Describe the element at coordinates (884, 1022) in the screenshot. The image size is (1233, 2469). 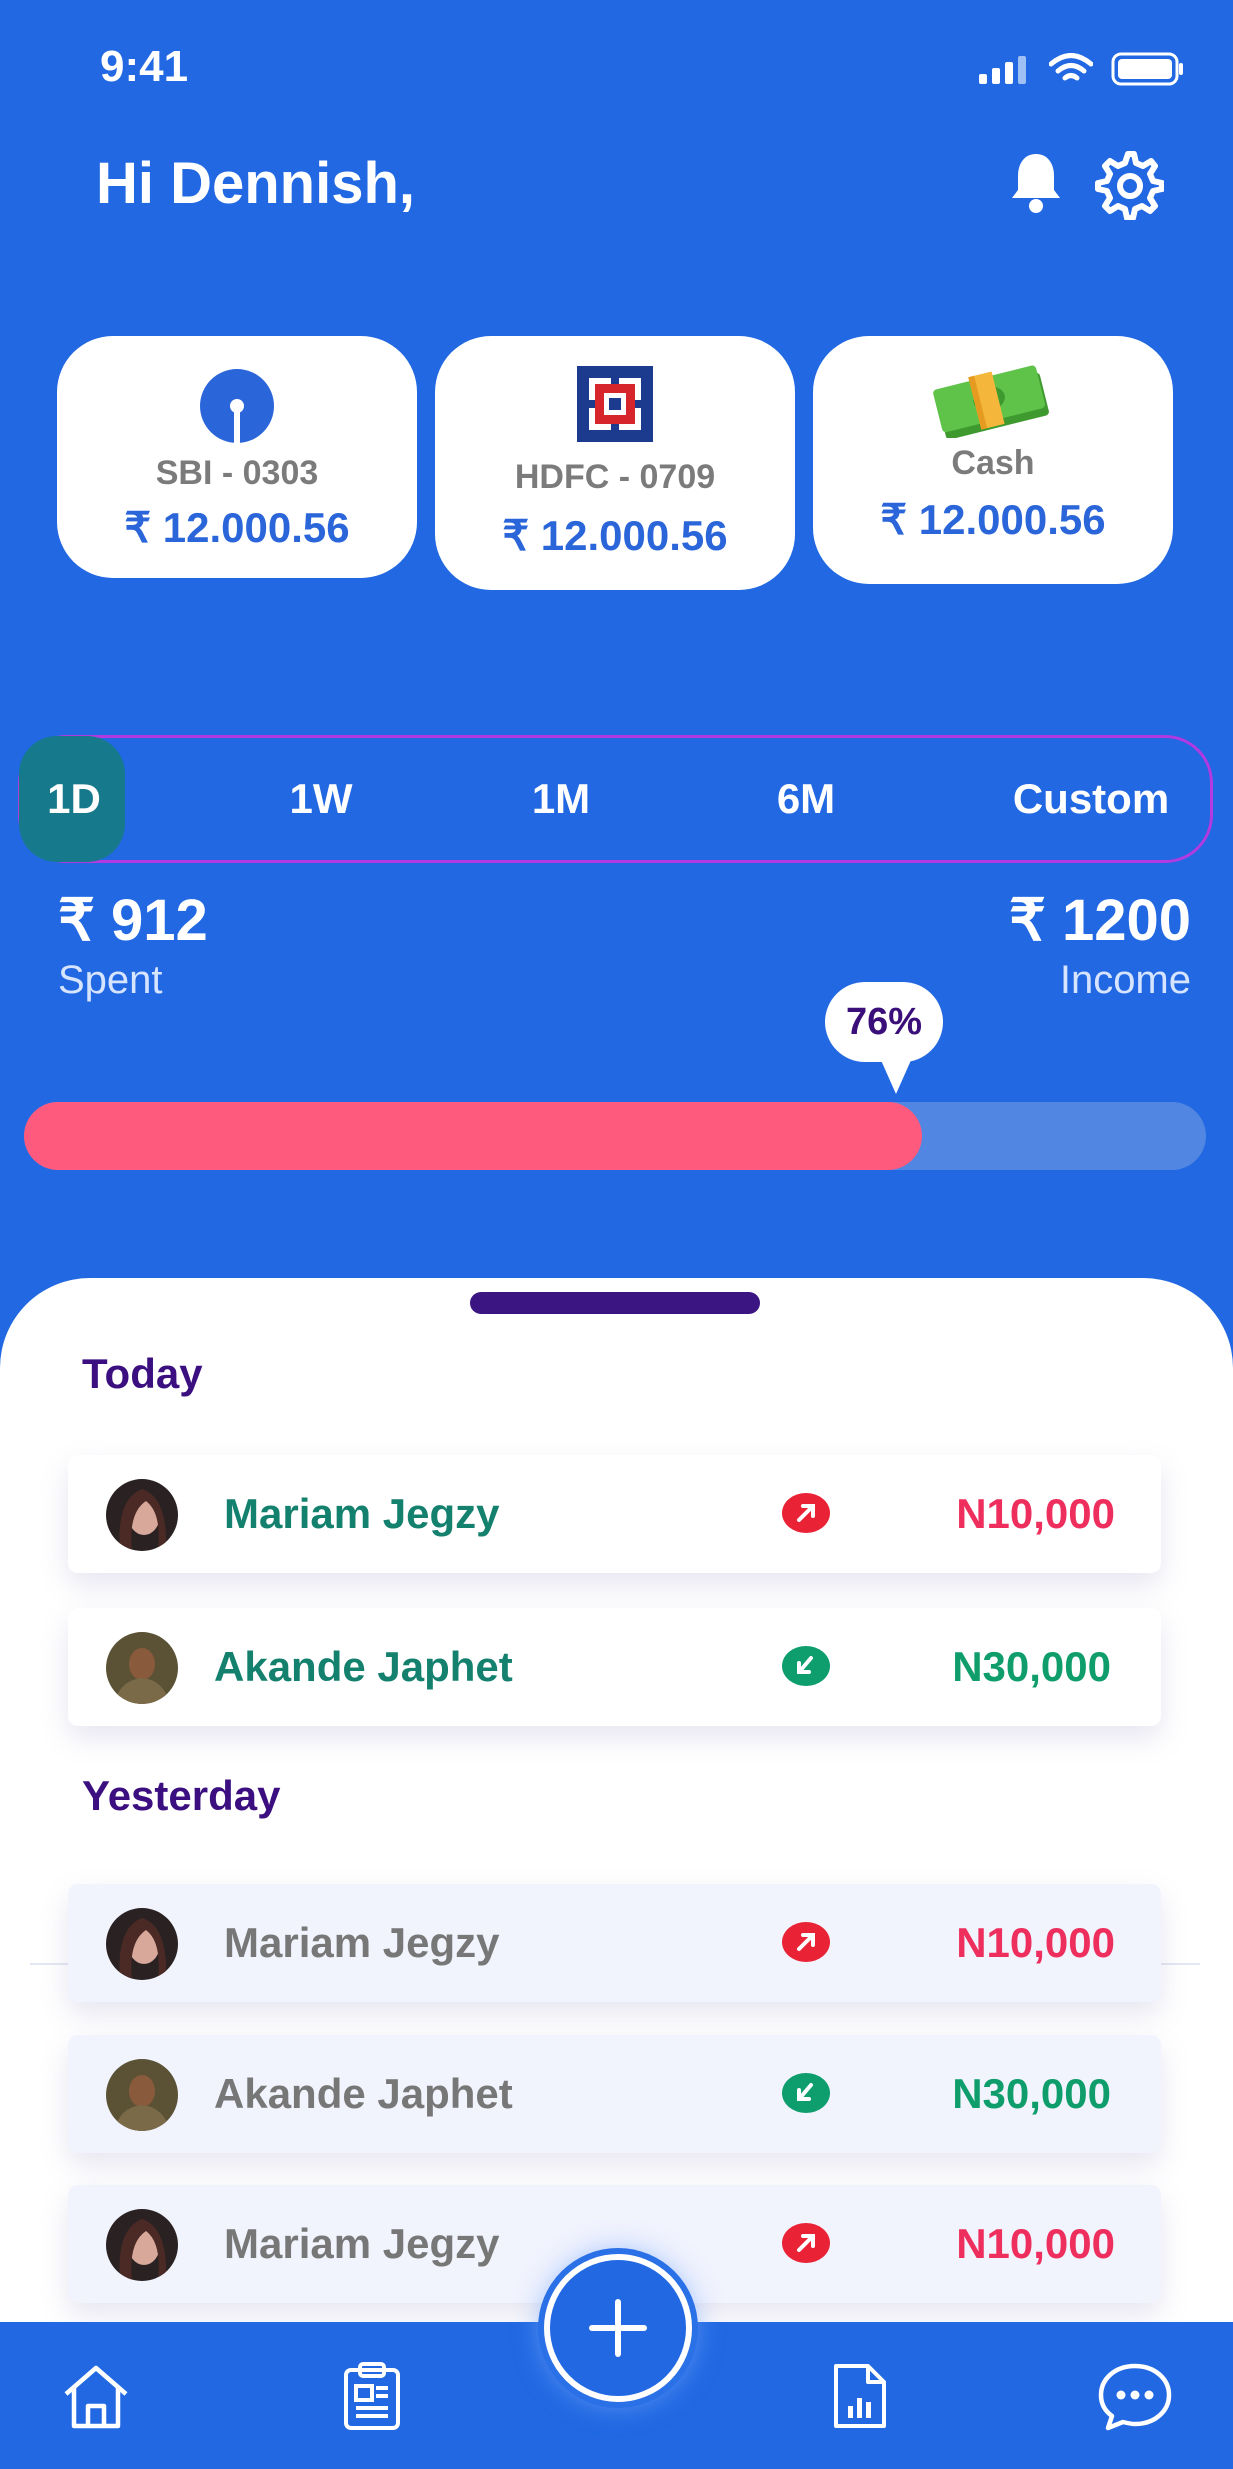
I see `percent-bubble: 76%` at that location.